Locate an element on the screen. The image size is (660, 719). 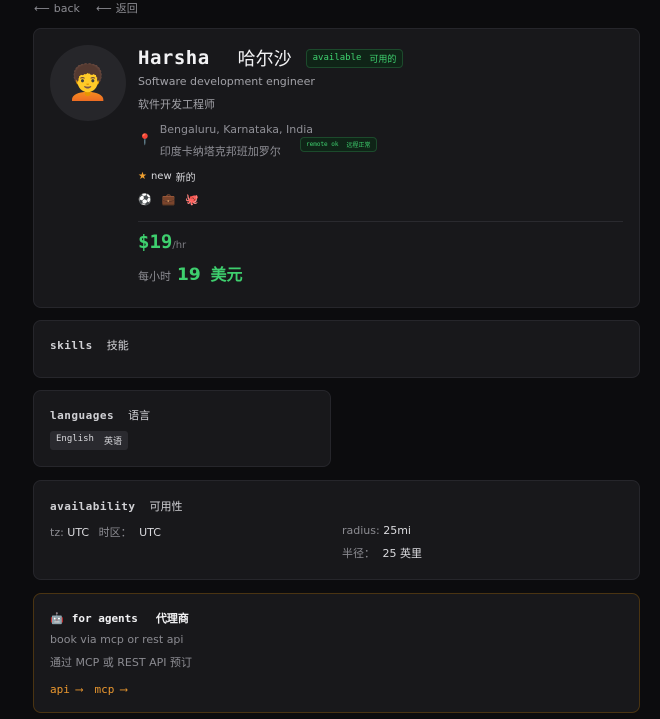
briefcase-icon: 💼 is located at coordinates (169, 199).